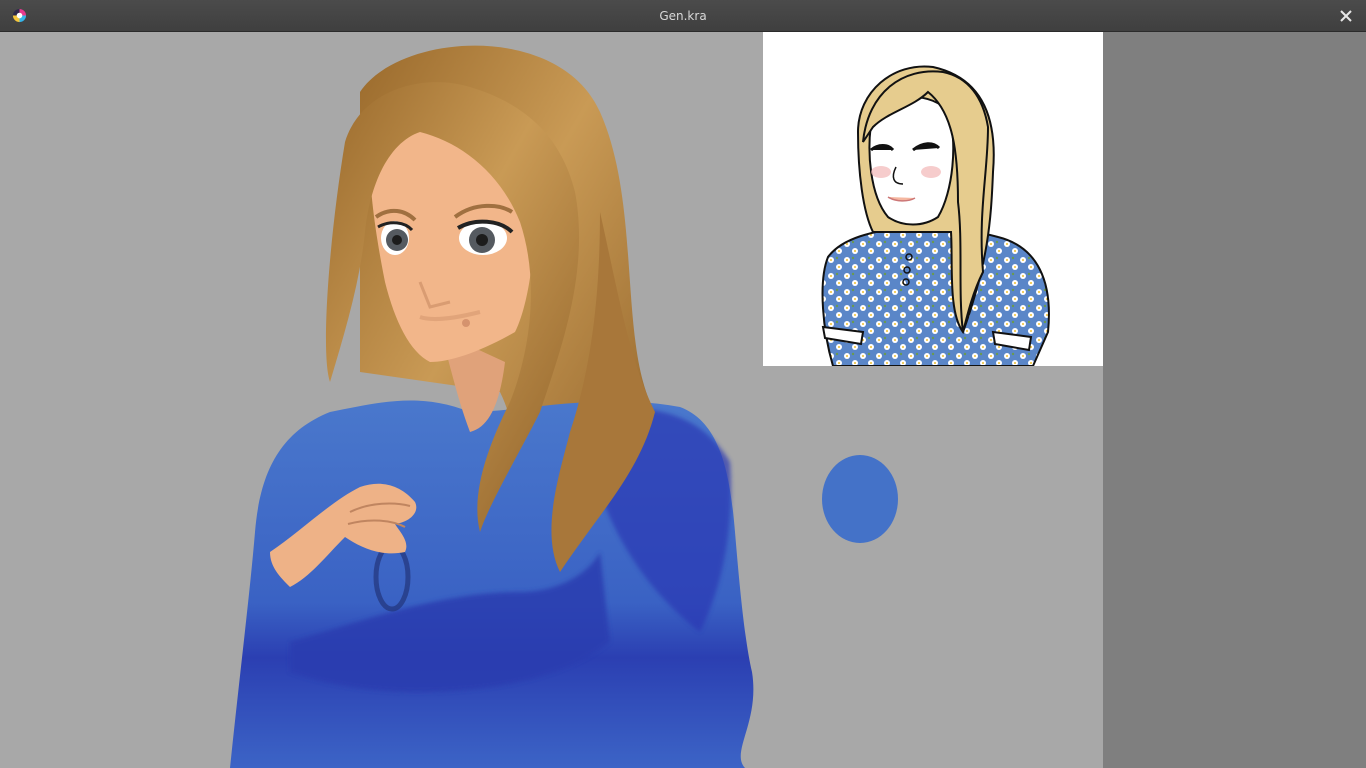  What do you see at coordinates (1346, 16) in the screenshot?
I see `close-icon` at bounding box center [1346, 16].